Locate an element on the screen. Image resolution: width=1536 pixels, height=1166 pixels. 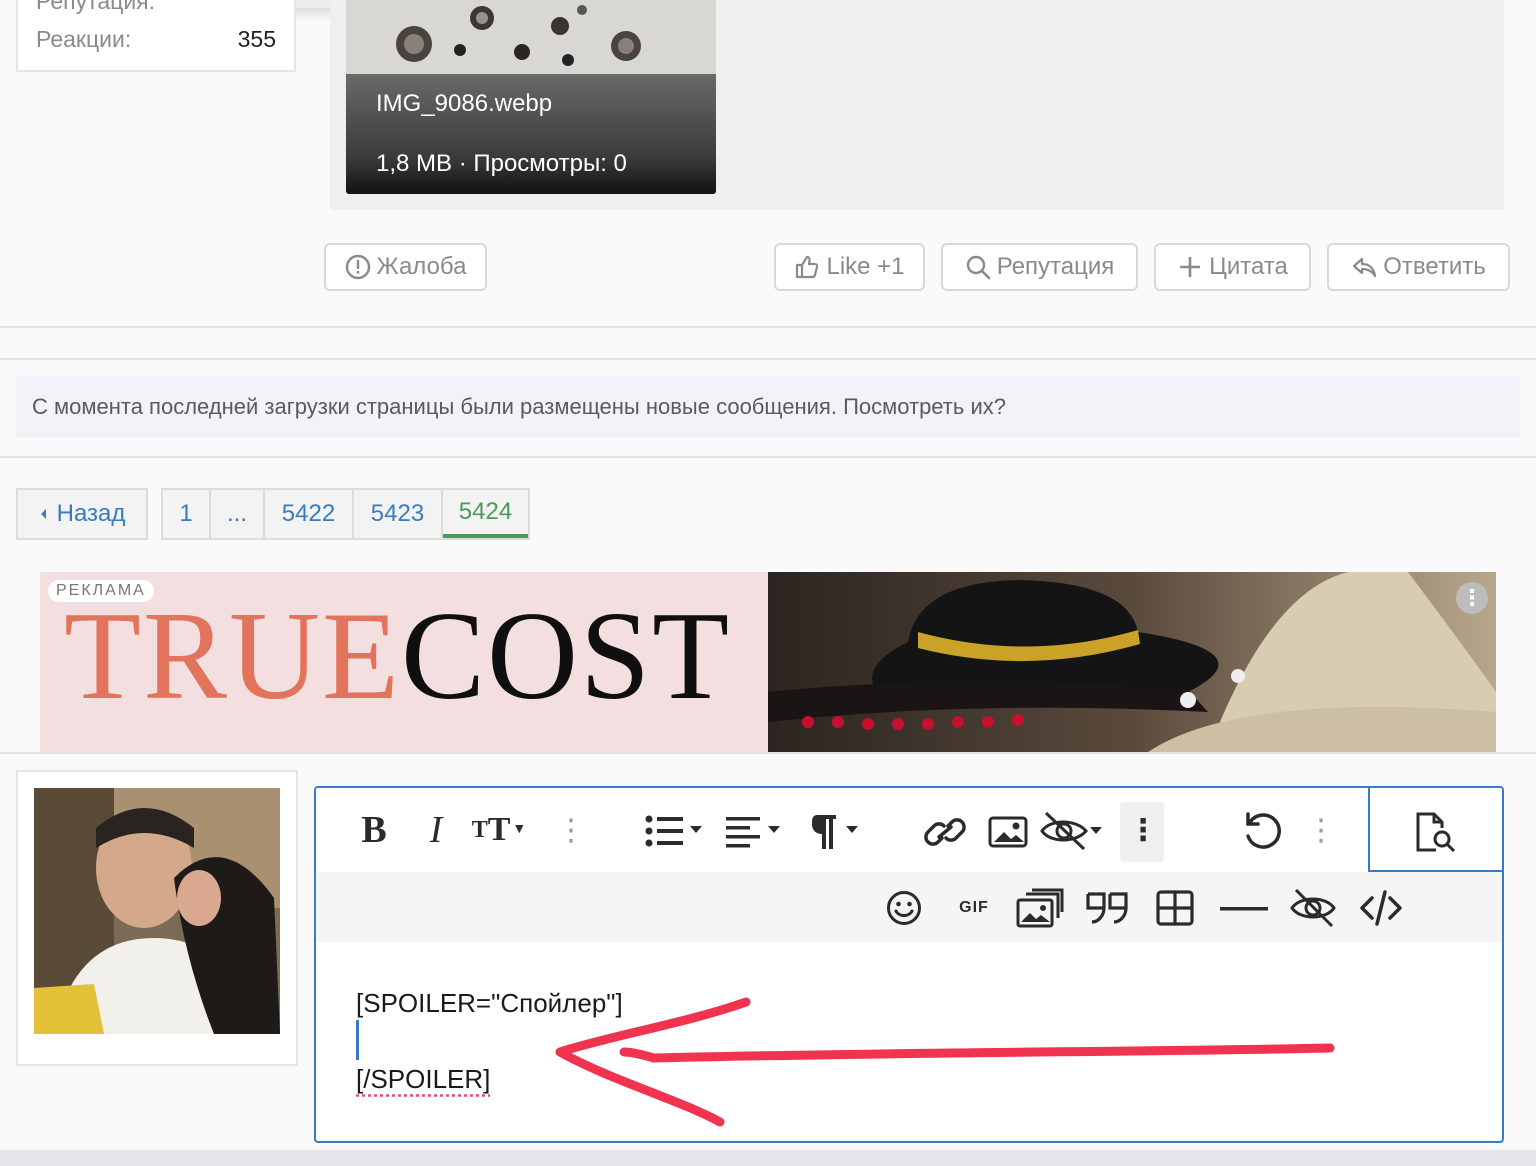
ad-menu-button: ⋮ is located at coordinates (1472, 598).